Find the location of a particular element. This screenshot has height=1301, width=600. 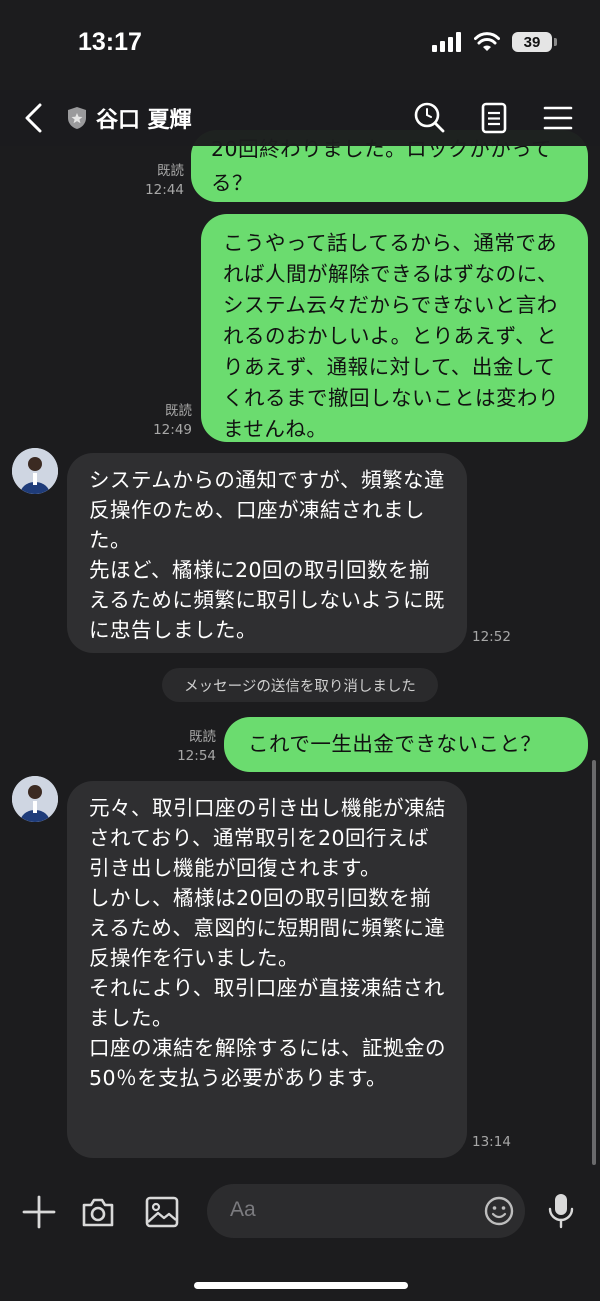

signal-icon is located at coordinates (446, 42).